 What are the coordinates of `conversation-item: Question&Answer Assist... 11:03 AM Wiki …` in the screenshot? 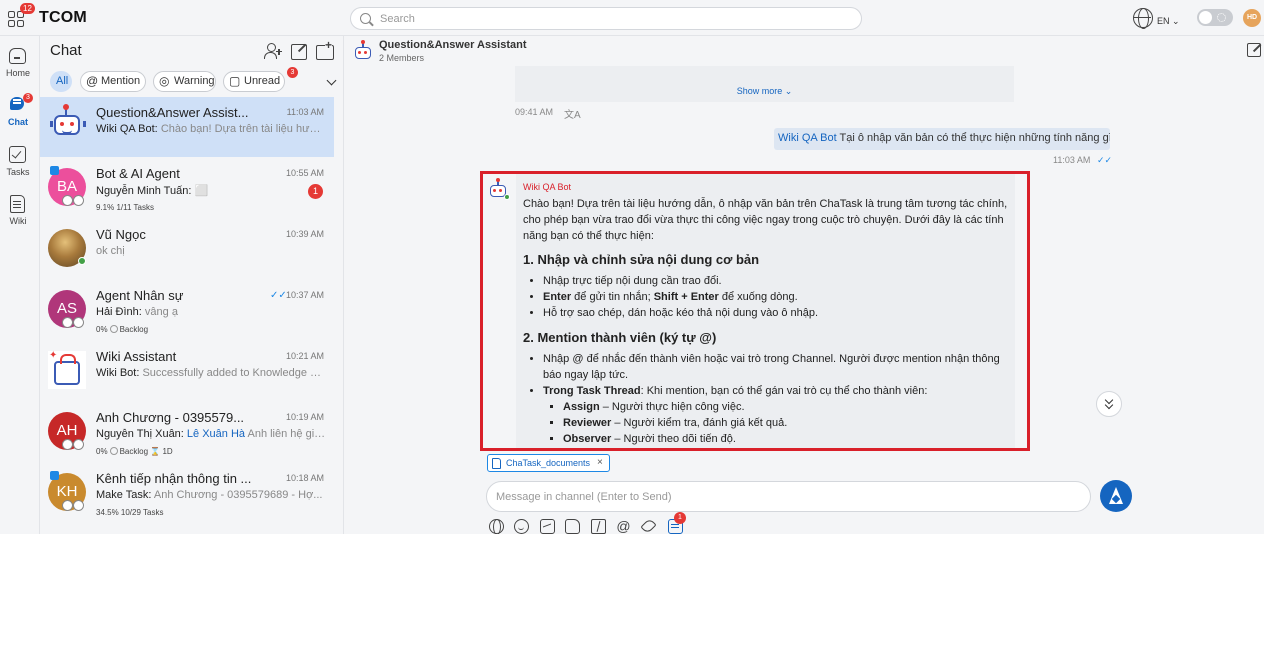 It's located at (187, 127).